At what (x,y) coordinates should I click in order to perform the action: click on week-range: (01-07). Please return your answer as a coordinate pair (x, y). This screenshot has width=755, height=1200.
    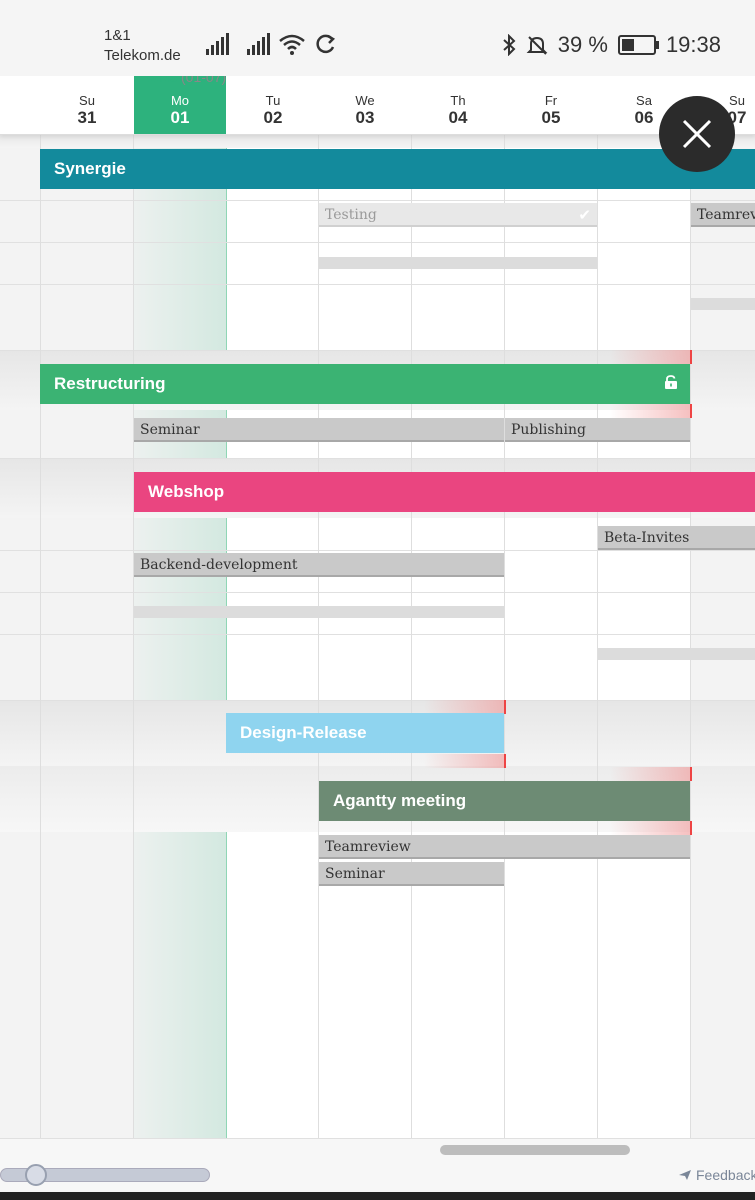
    Looking at the image, I should click on (204, 80).